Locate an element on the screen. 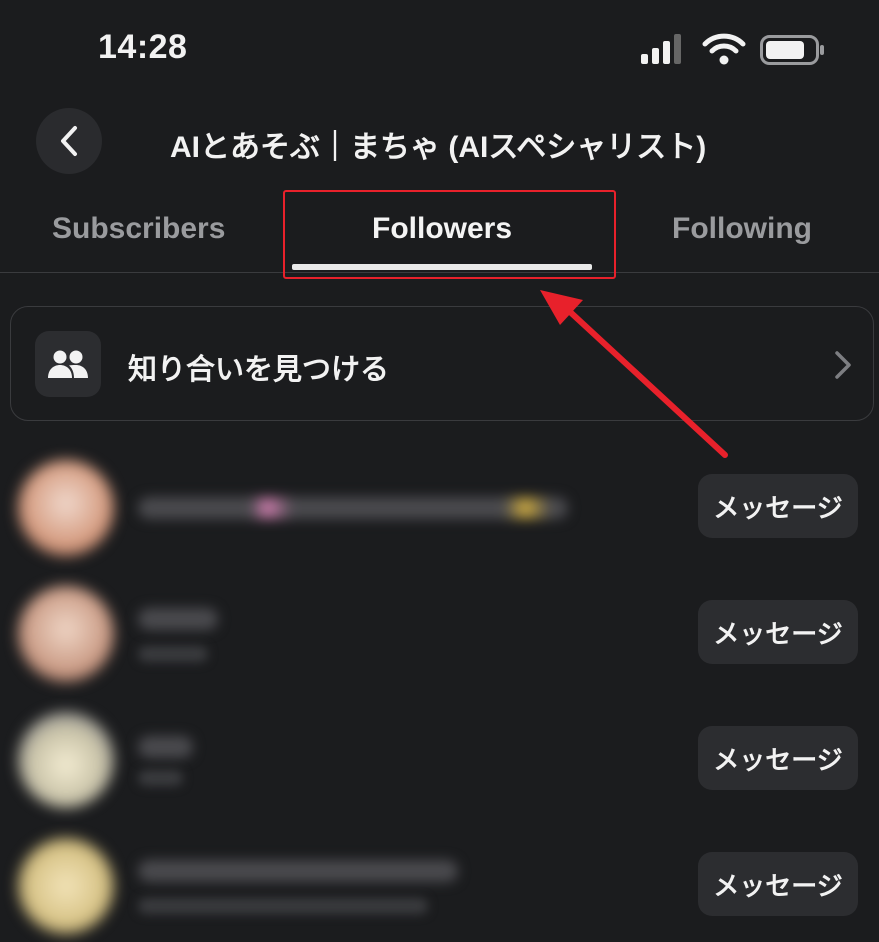  annotation-highlight-box is located at coordinates (449, 234).